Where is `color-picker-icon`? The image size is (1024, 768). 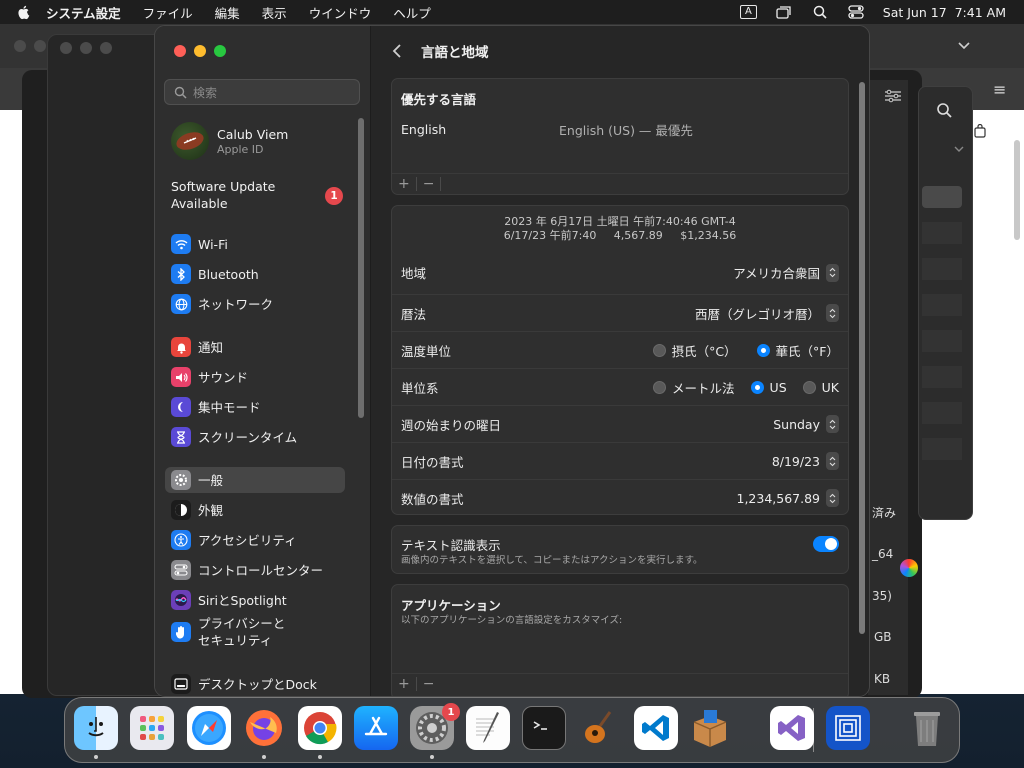
color-picker-icon is located at coordinates (909, 568).